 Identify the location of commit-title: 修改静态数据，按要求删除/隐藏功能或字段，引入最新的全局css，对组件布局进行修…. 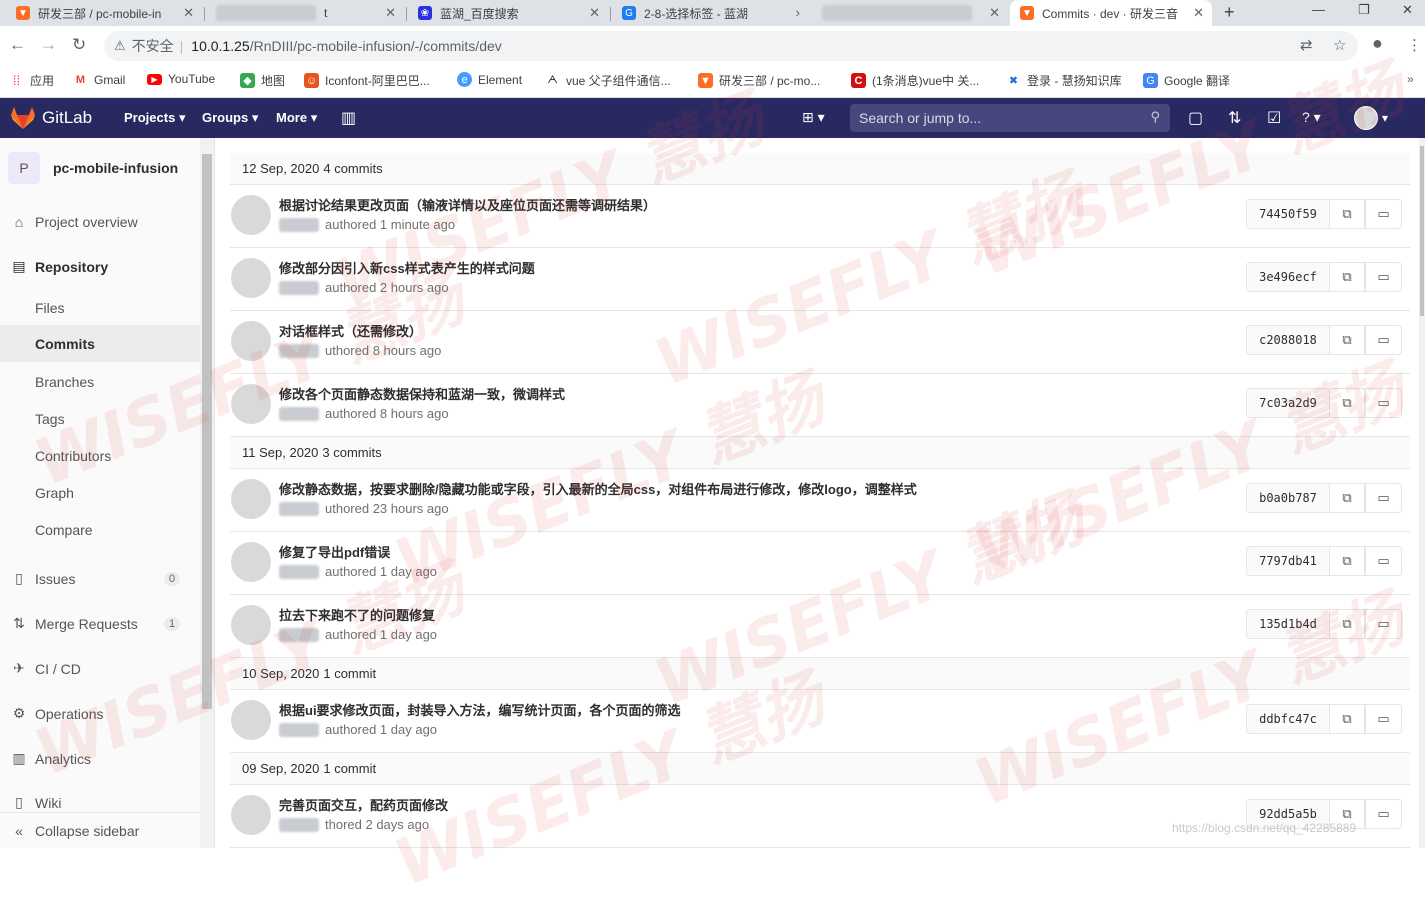
(598, 488).